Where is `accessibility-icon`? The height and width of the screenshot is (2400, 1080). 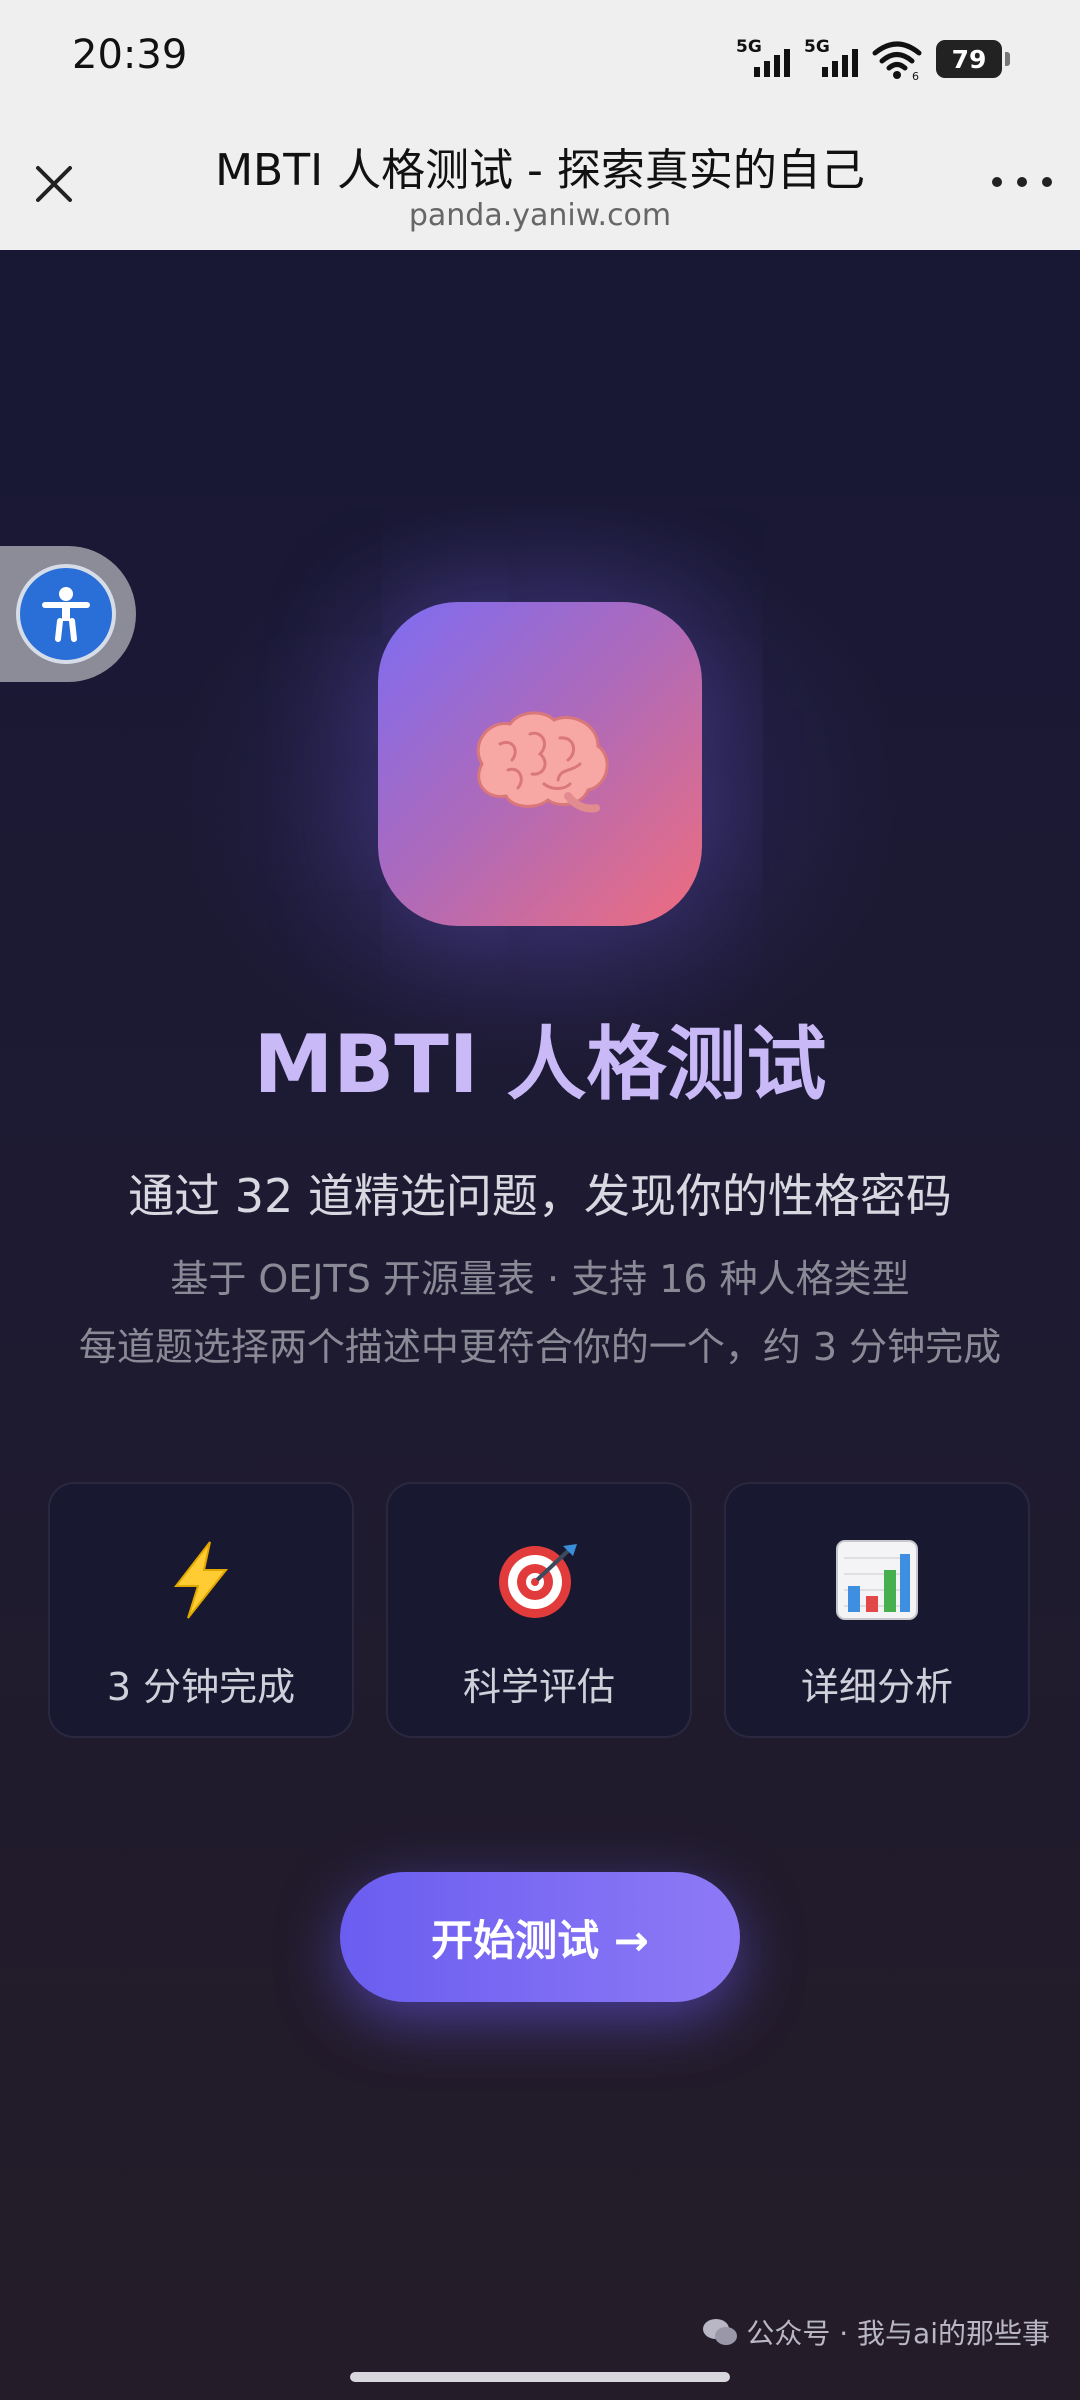 accessibility-icon is located at coordinates (66, 614).